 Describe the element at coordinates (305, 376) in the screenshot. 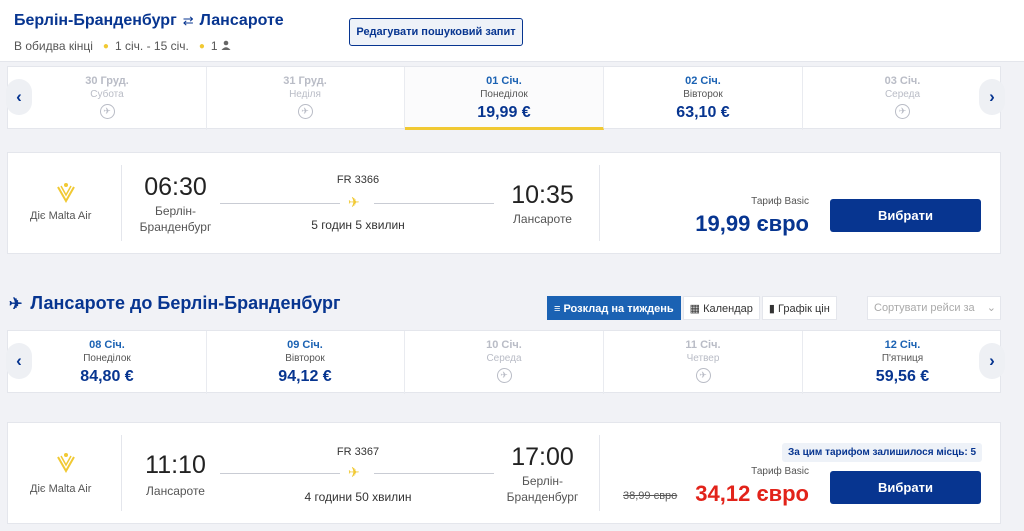

I see `date-price: 94,12 €` at that location.